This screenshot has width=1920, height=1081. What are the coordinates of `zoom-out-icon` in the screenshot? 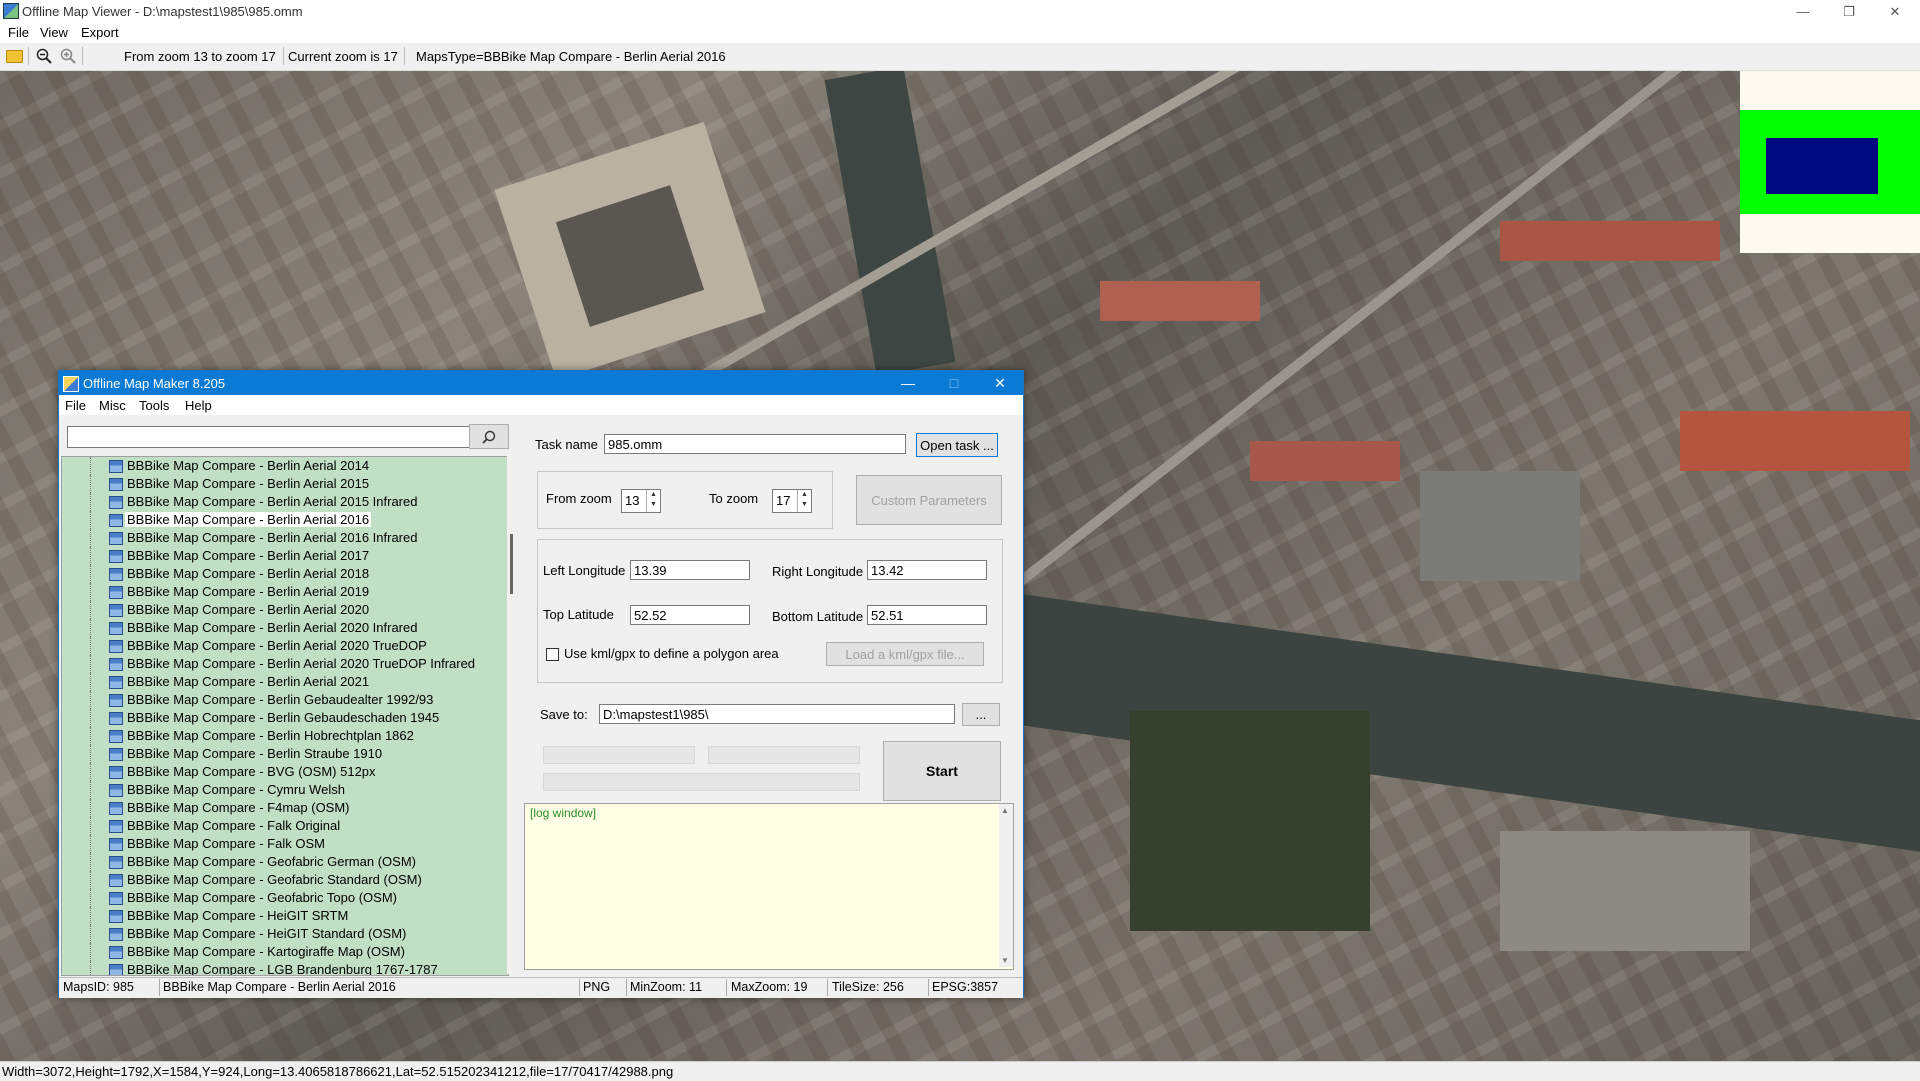 It's located at (44, 56).